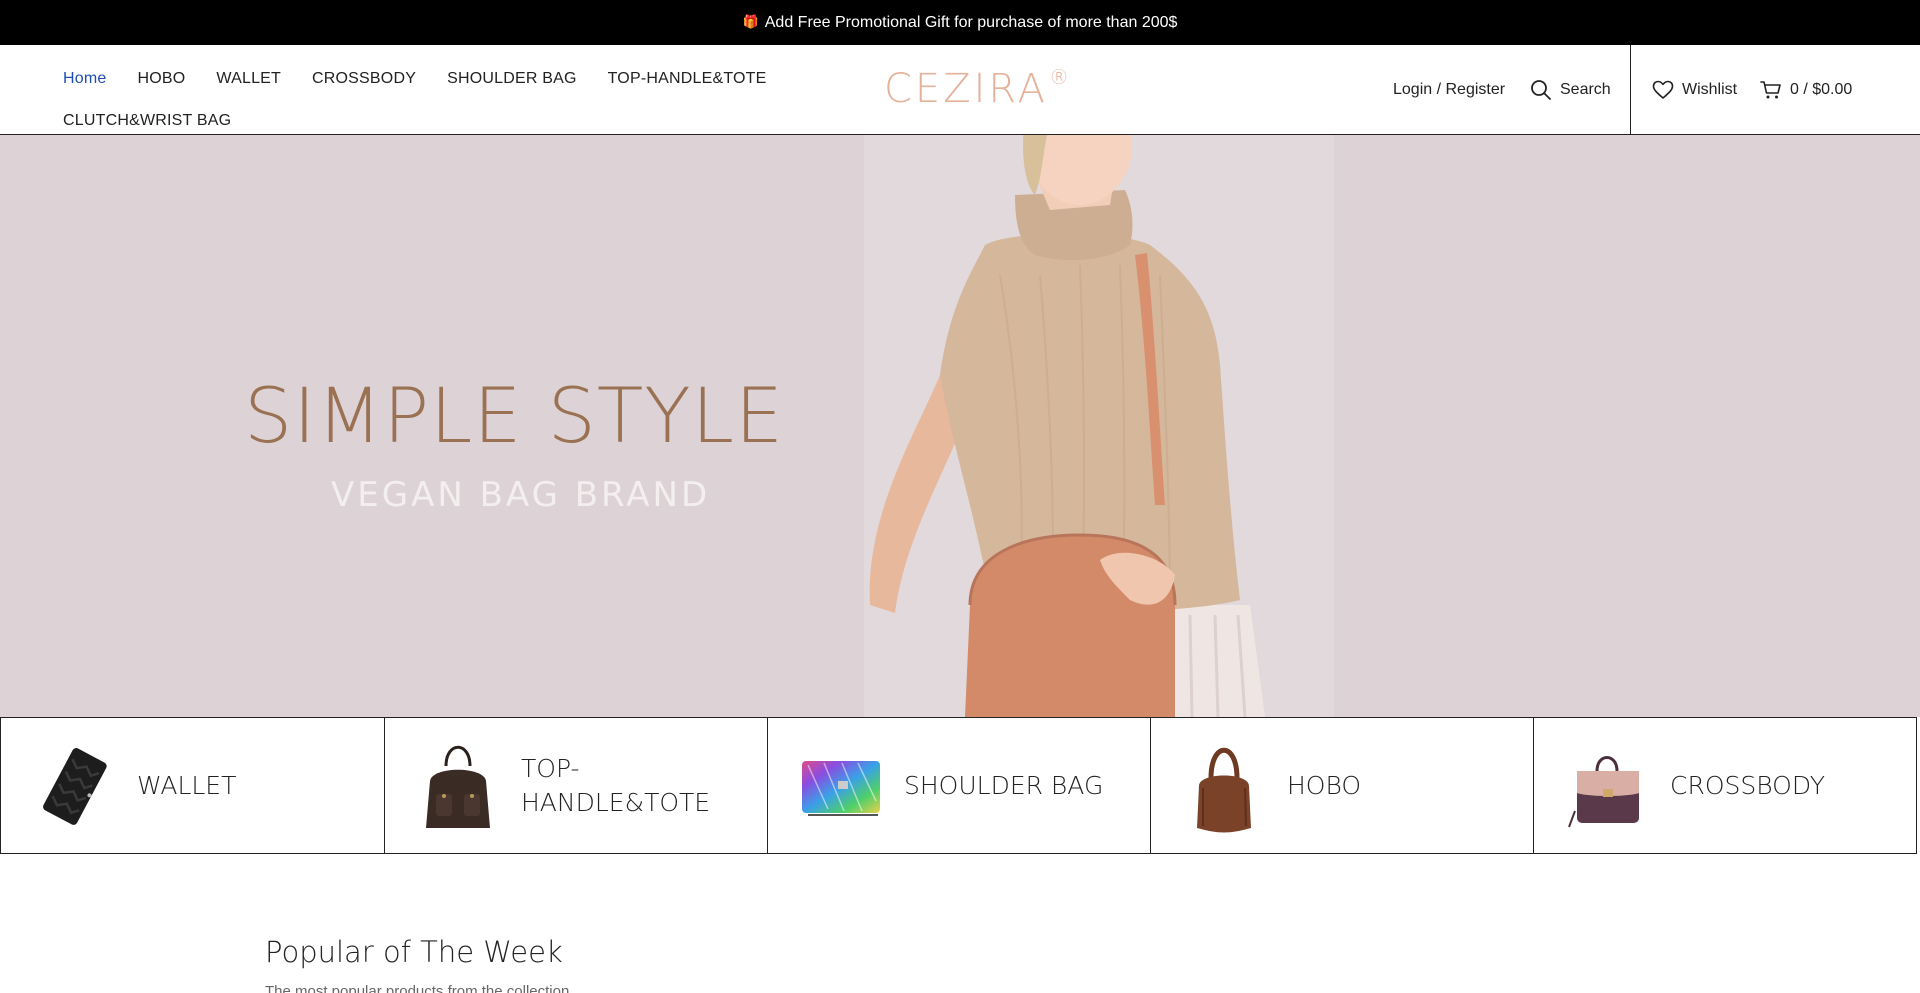  I want to click on wishlist-label: Wishlist, so click(1710, 89).